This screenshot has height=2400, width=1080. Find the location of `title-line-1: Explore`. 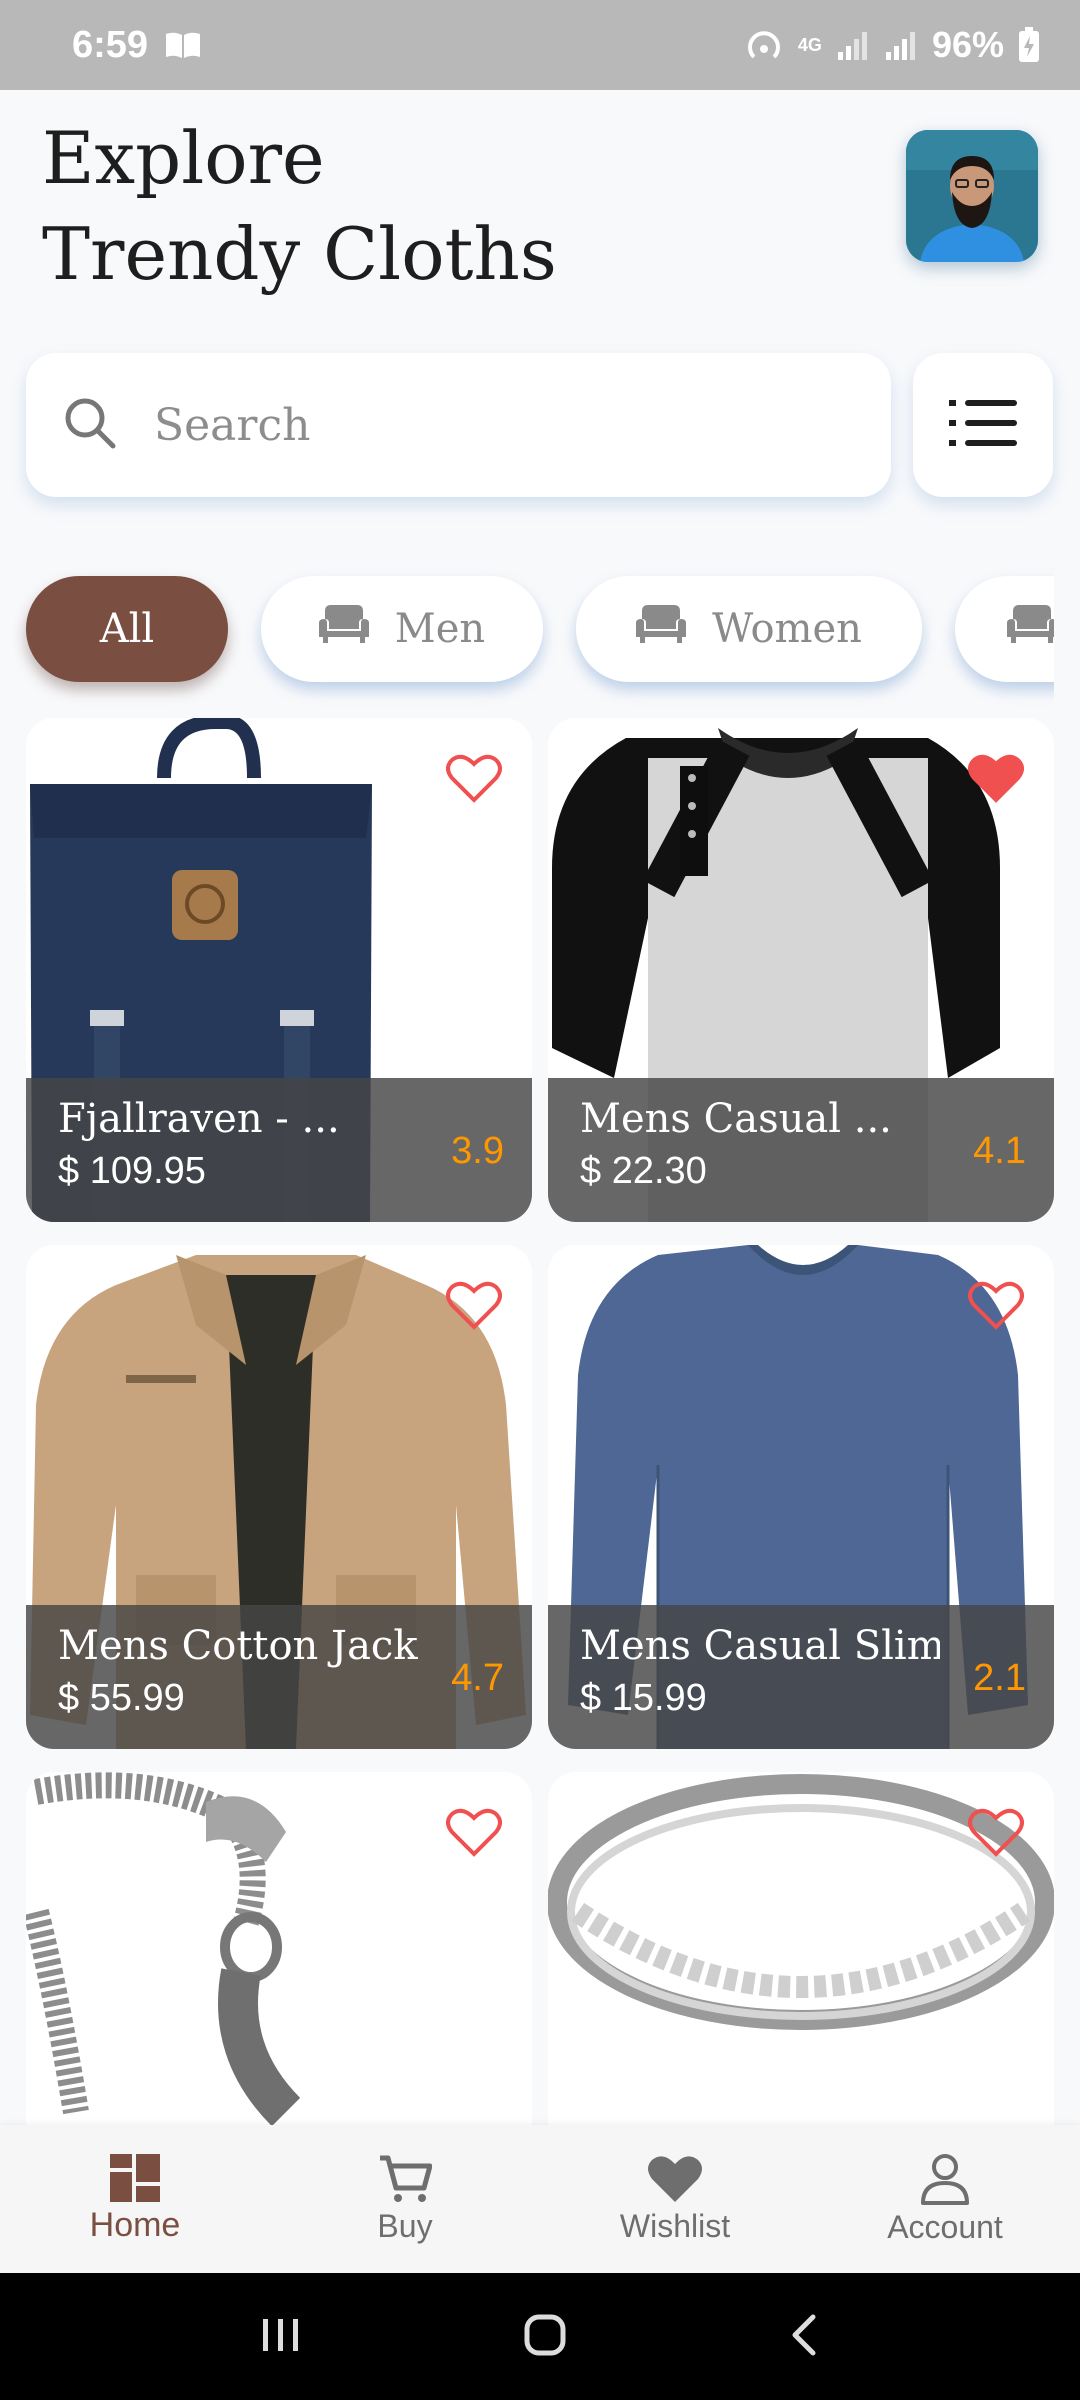

title-line-1: Explore is located at coordinates (183, 158).